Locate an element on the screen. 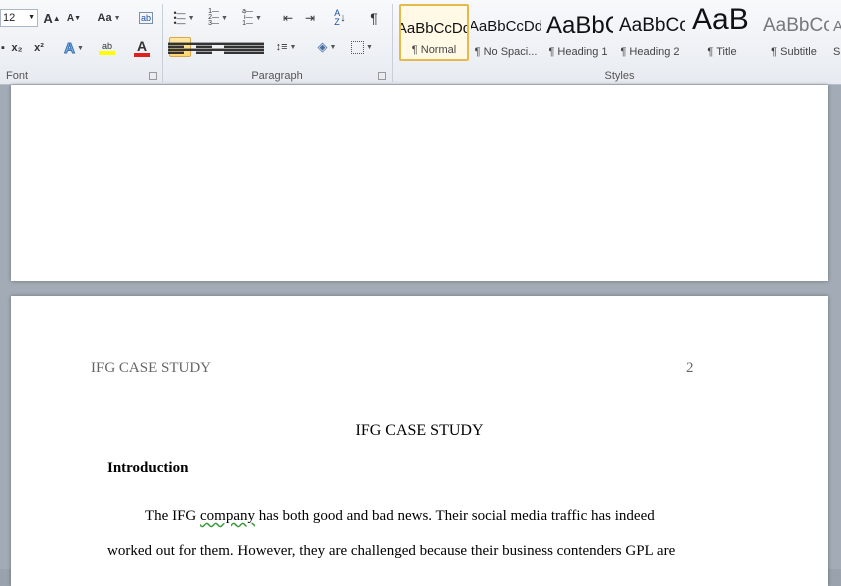 Image resolution: width=841 pixels, height=586 pixels. page-number: 2 is located at coordinates (690, 368).